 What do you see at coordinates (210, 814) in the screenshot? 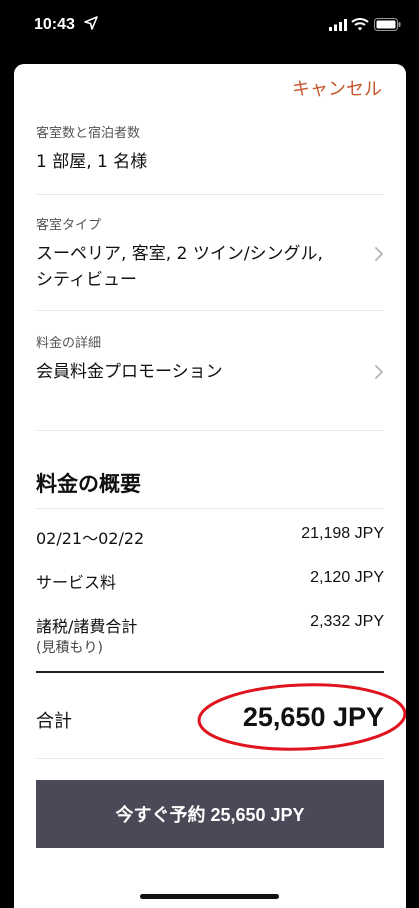
I see `book-now-button: 今すぐ予約 25,650 JPY` at bounding box center [210, 814].